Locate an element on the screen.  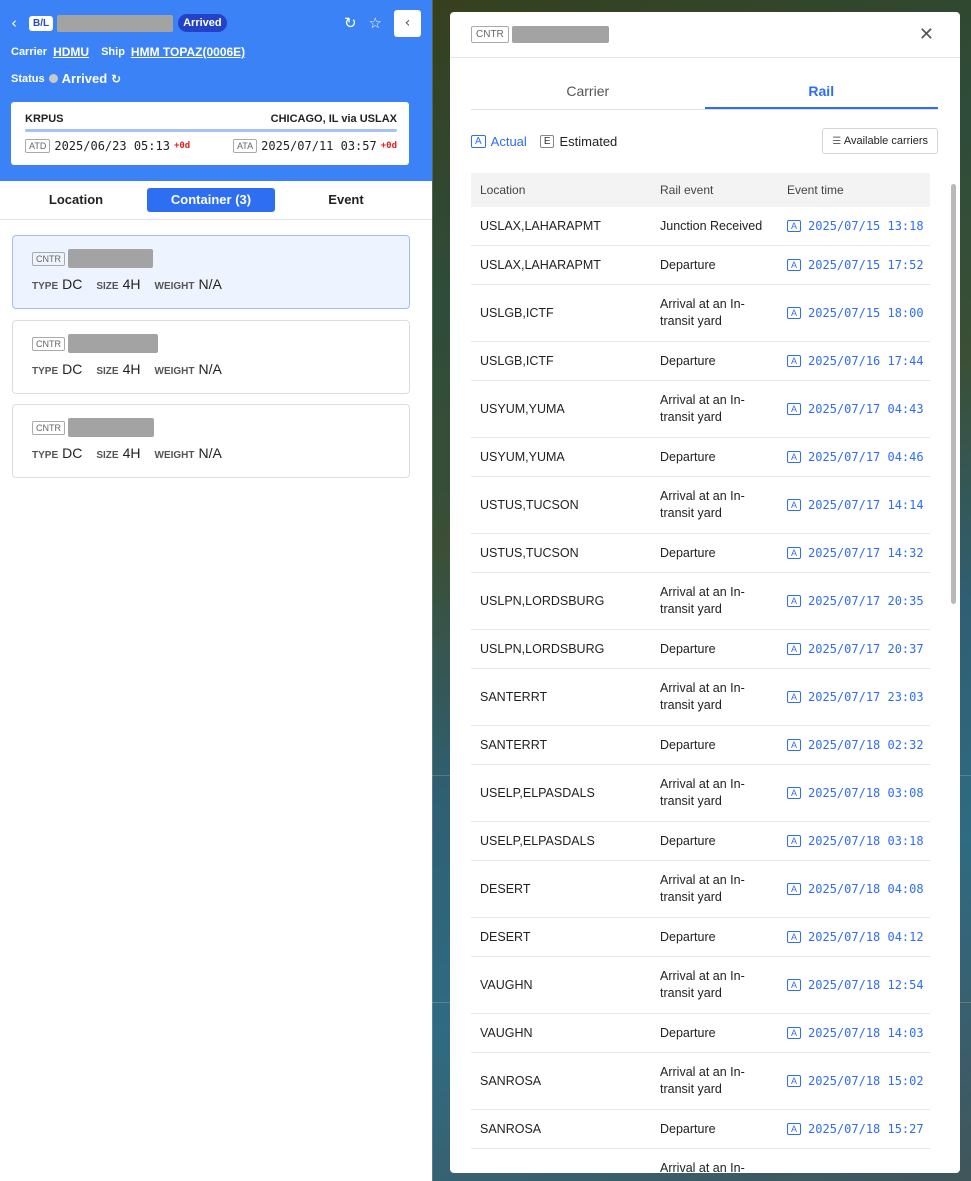
back-icon: ‹ is located at coordinates (19, 23).